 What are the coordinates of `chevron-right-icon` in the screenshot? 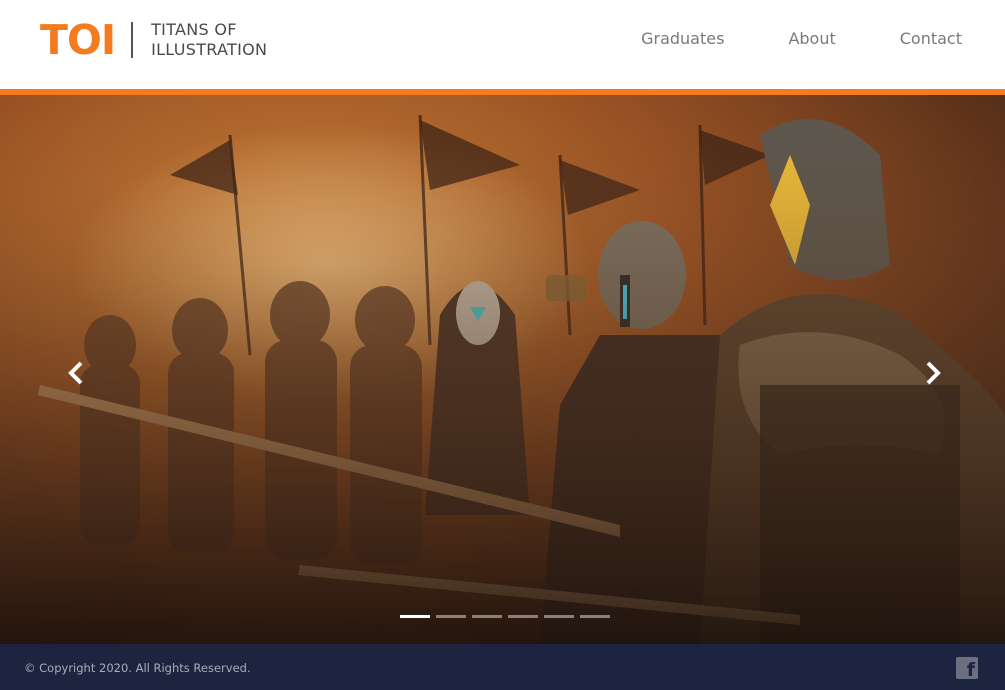 It's located at (933, 373).